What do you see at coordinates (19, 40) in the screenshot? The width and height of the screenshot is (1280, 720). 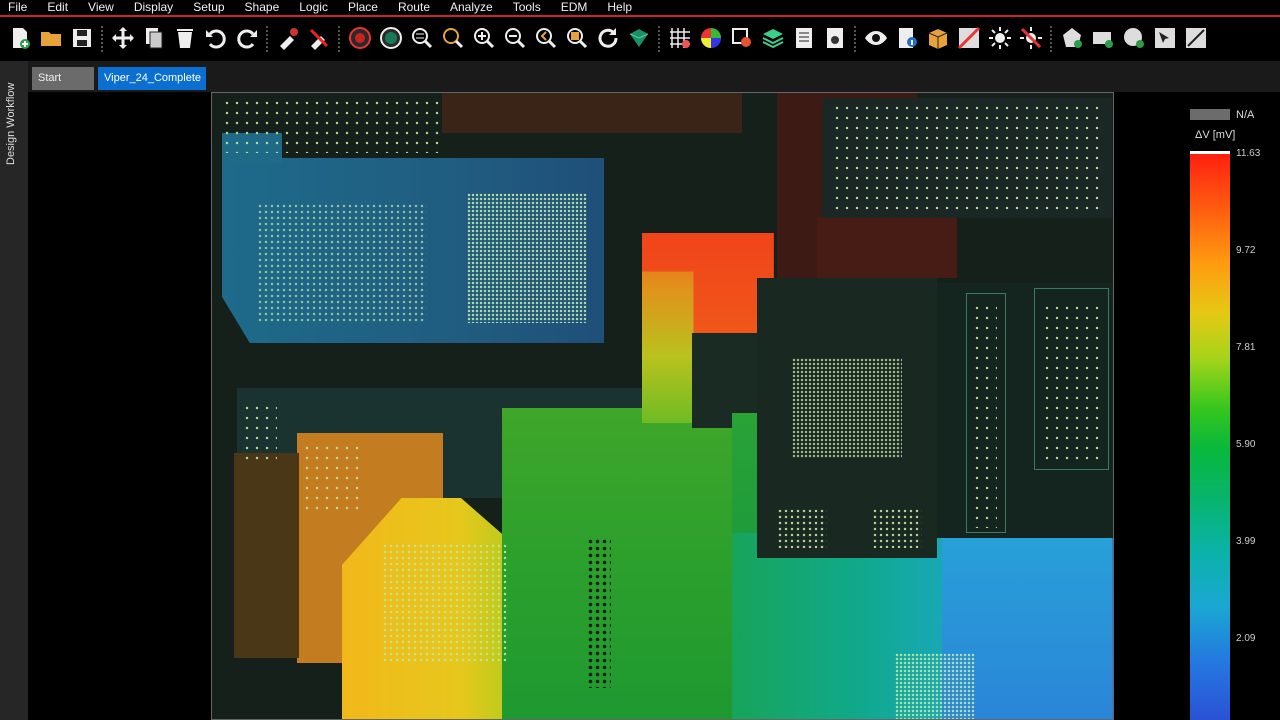 I see `new-file-button` at bounding box center [19, 40].